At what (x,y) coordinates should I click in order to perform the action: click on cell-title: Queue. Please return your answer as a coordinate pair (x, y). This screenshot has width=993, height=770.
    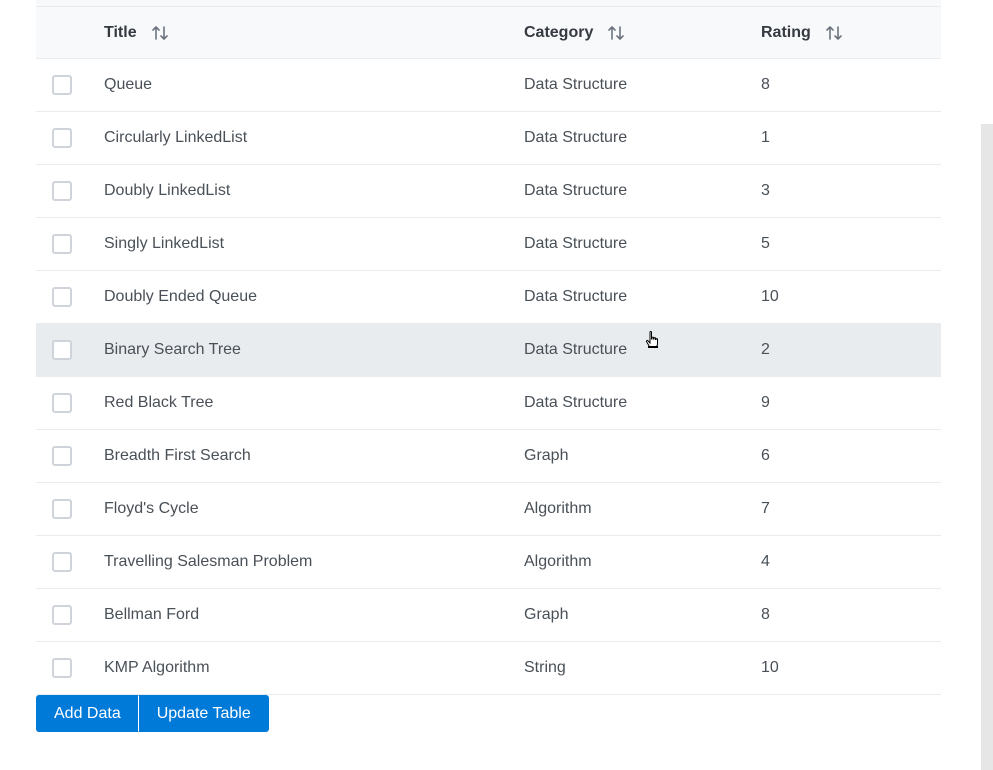
    Looking at the image, I should click on (128, 84).